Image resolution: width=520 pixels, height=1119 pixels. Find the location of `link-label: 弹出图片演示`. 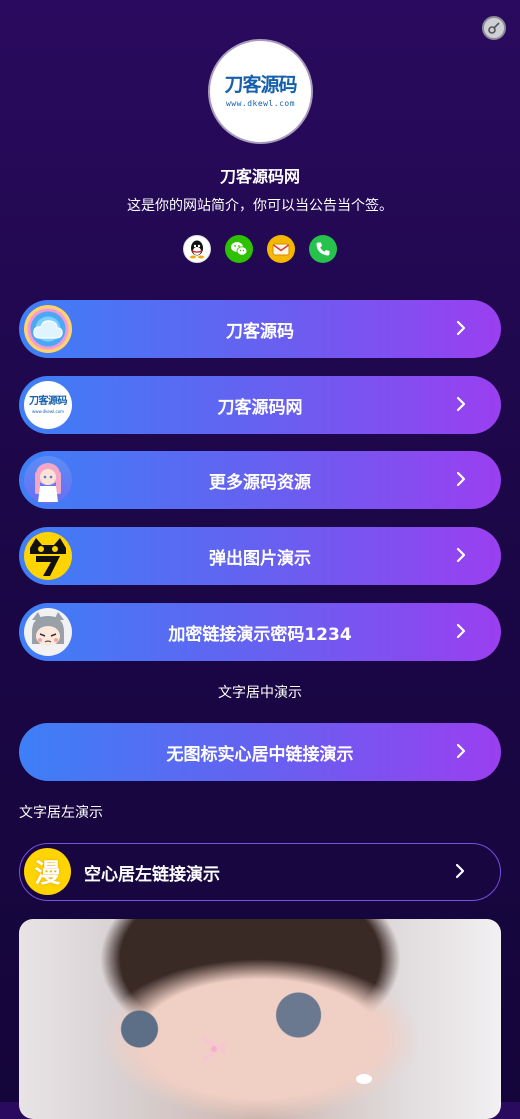

link-label: 弹出图片演示 is located at coordinates (260, 558).